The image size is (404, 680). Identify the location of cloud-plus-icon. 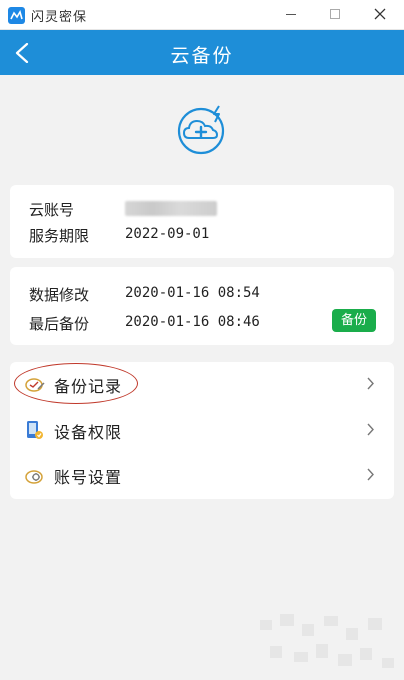
(201, 130).